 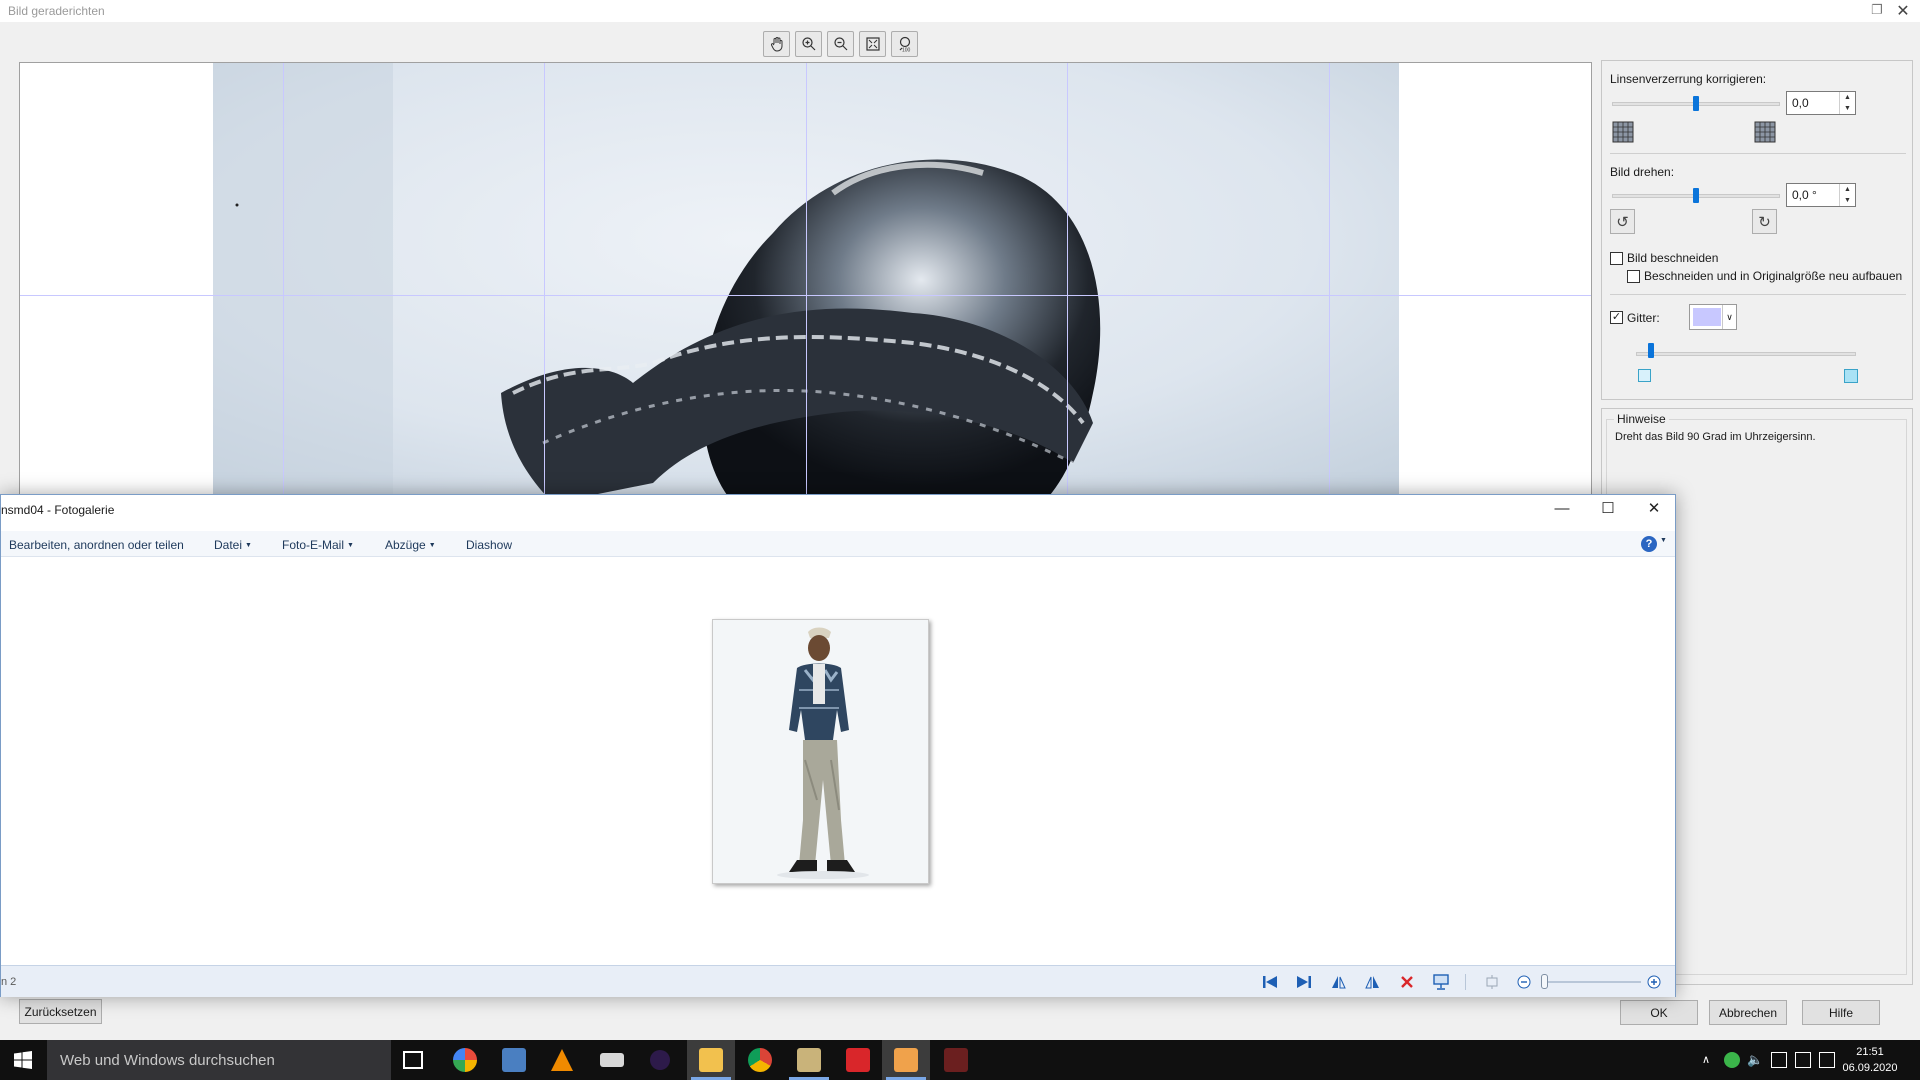 What do you see at coordinates (60, 1011) in the screenshot?
I see `reset-button: Zurücksetzen` at bounding box center [60, 1011].